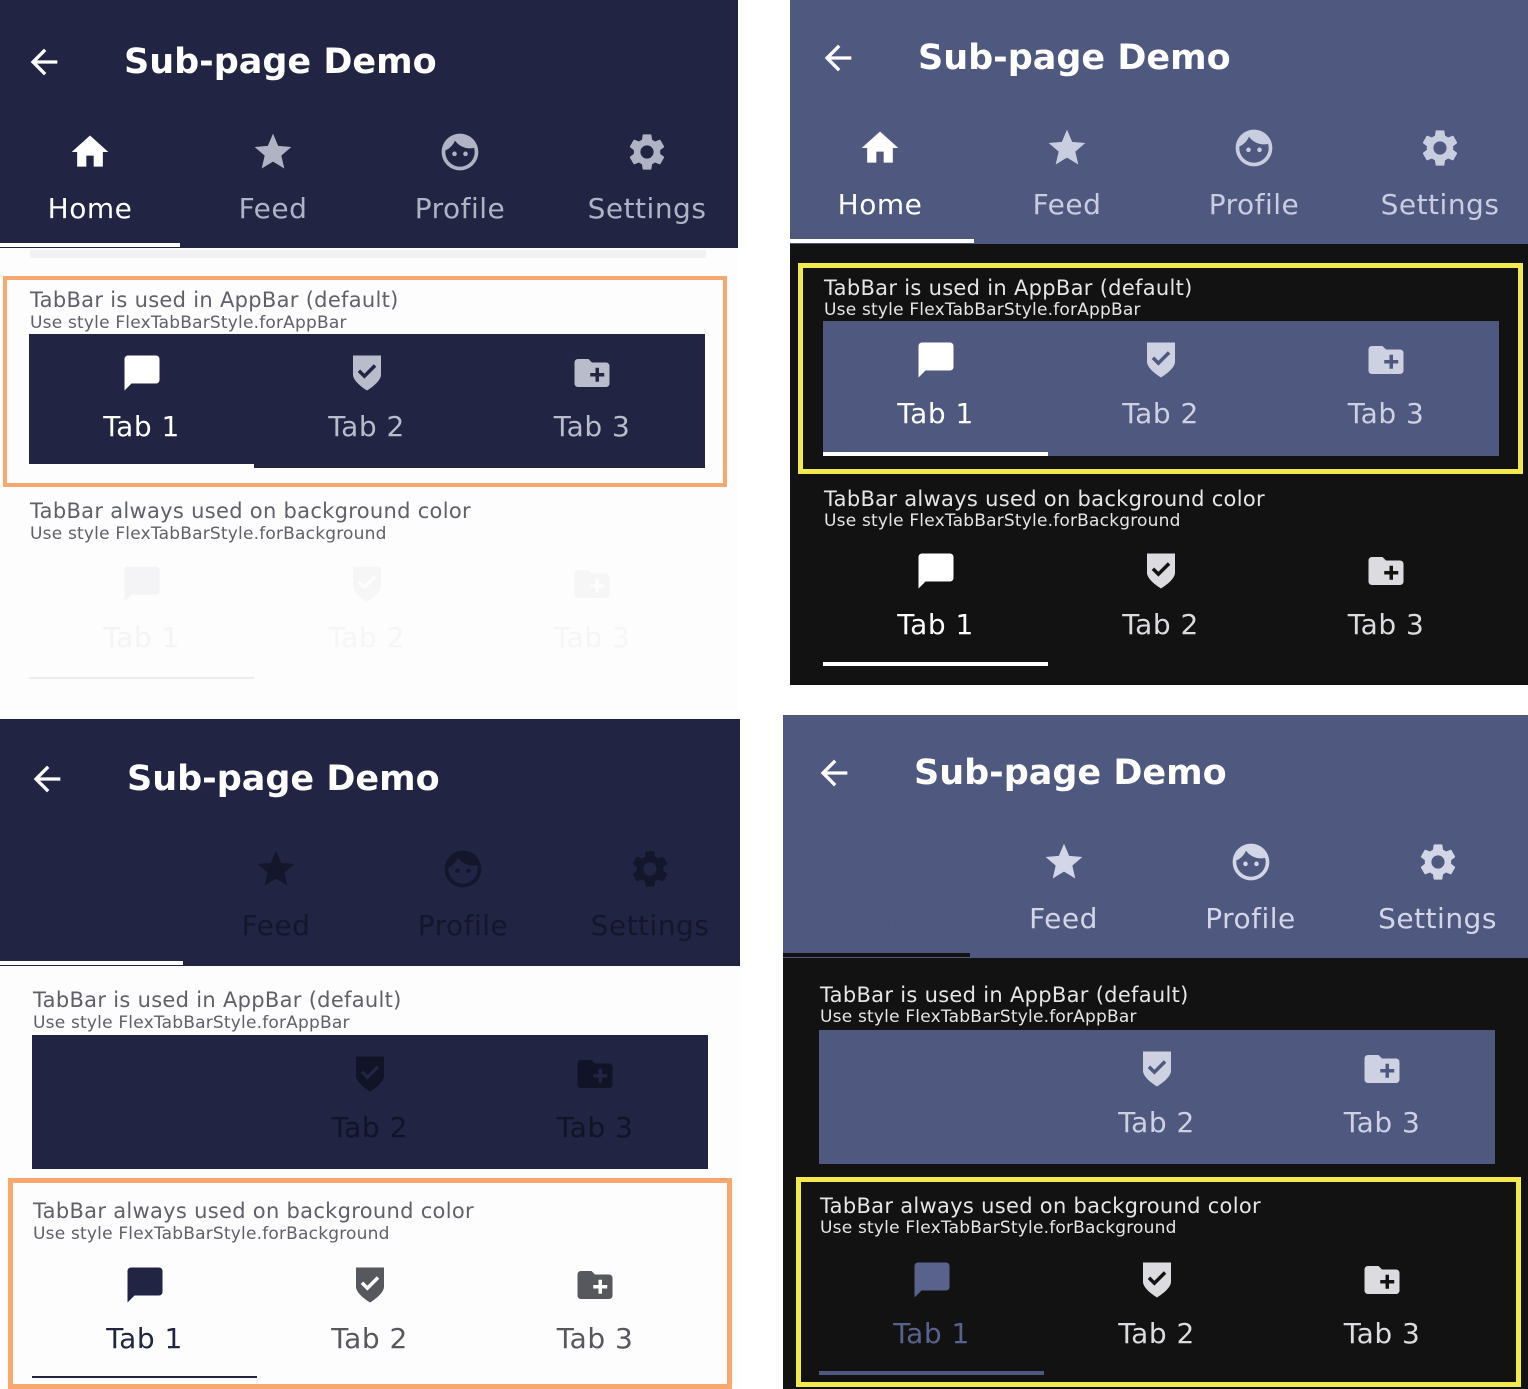 The image size is (1528, 1389). I want to click on page-title: Sub-page Demo, so click(283, 779).